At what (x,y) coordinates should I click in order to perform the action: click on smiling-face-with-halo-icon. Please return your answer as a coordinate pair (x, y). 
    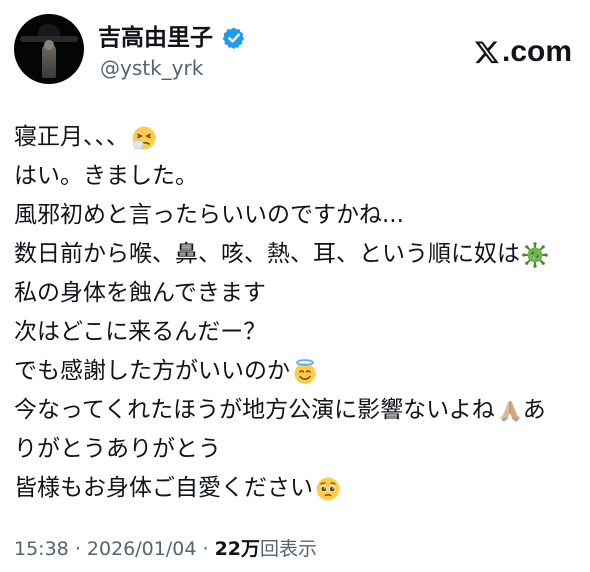
    Looking at the image, I should click on (305, 371).